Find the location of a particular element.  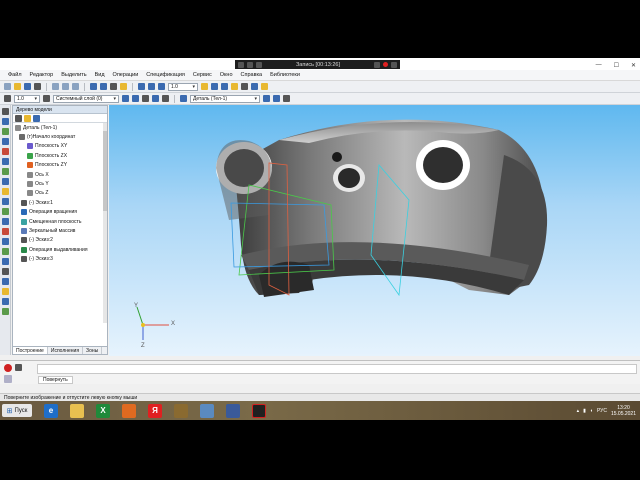

close-icon: ✕ is located at coordinates (633, 65).